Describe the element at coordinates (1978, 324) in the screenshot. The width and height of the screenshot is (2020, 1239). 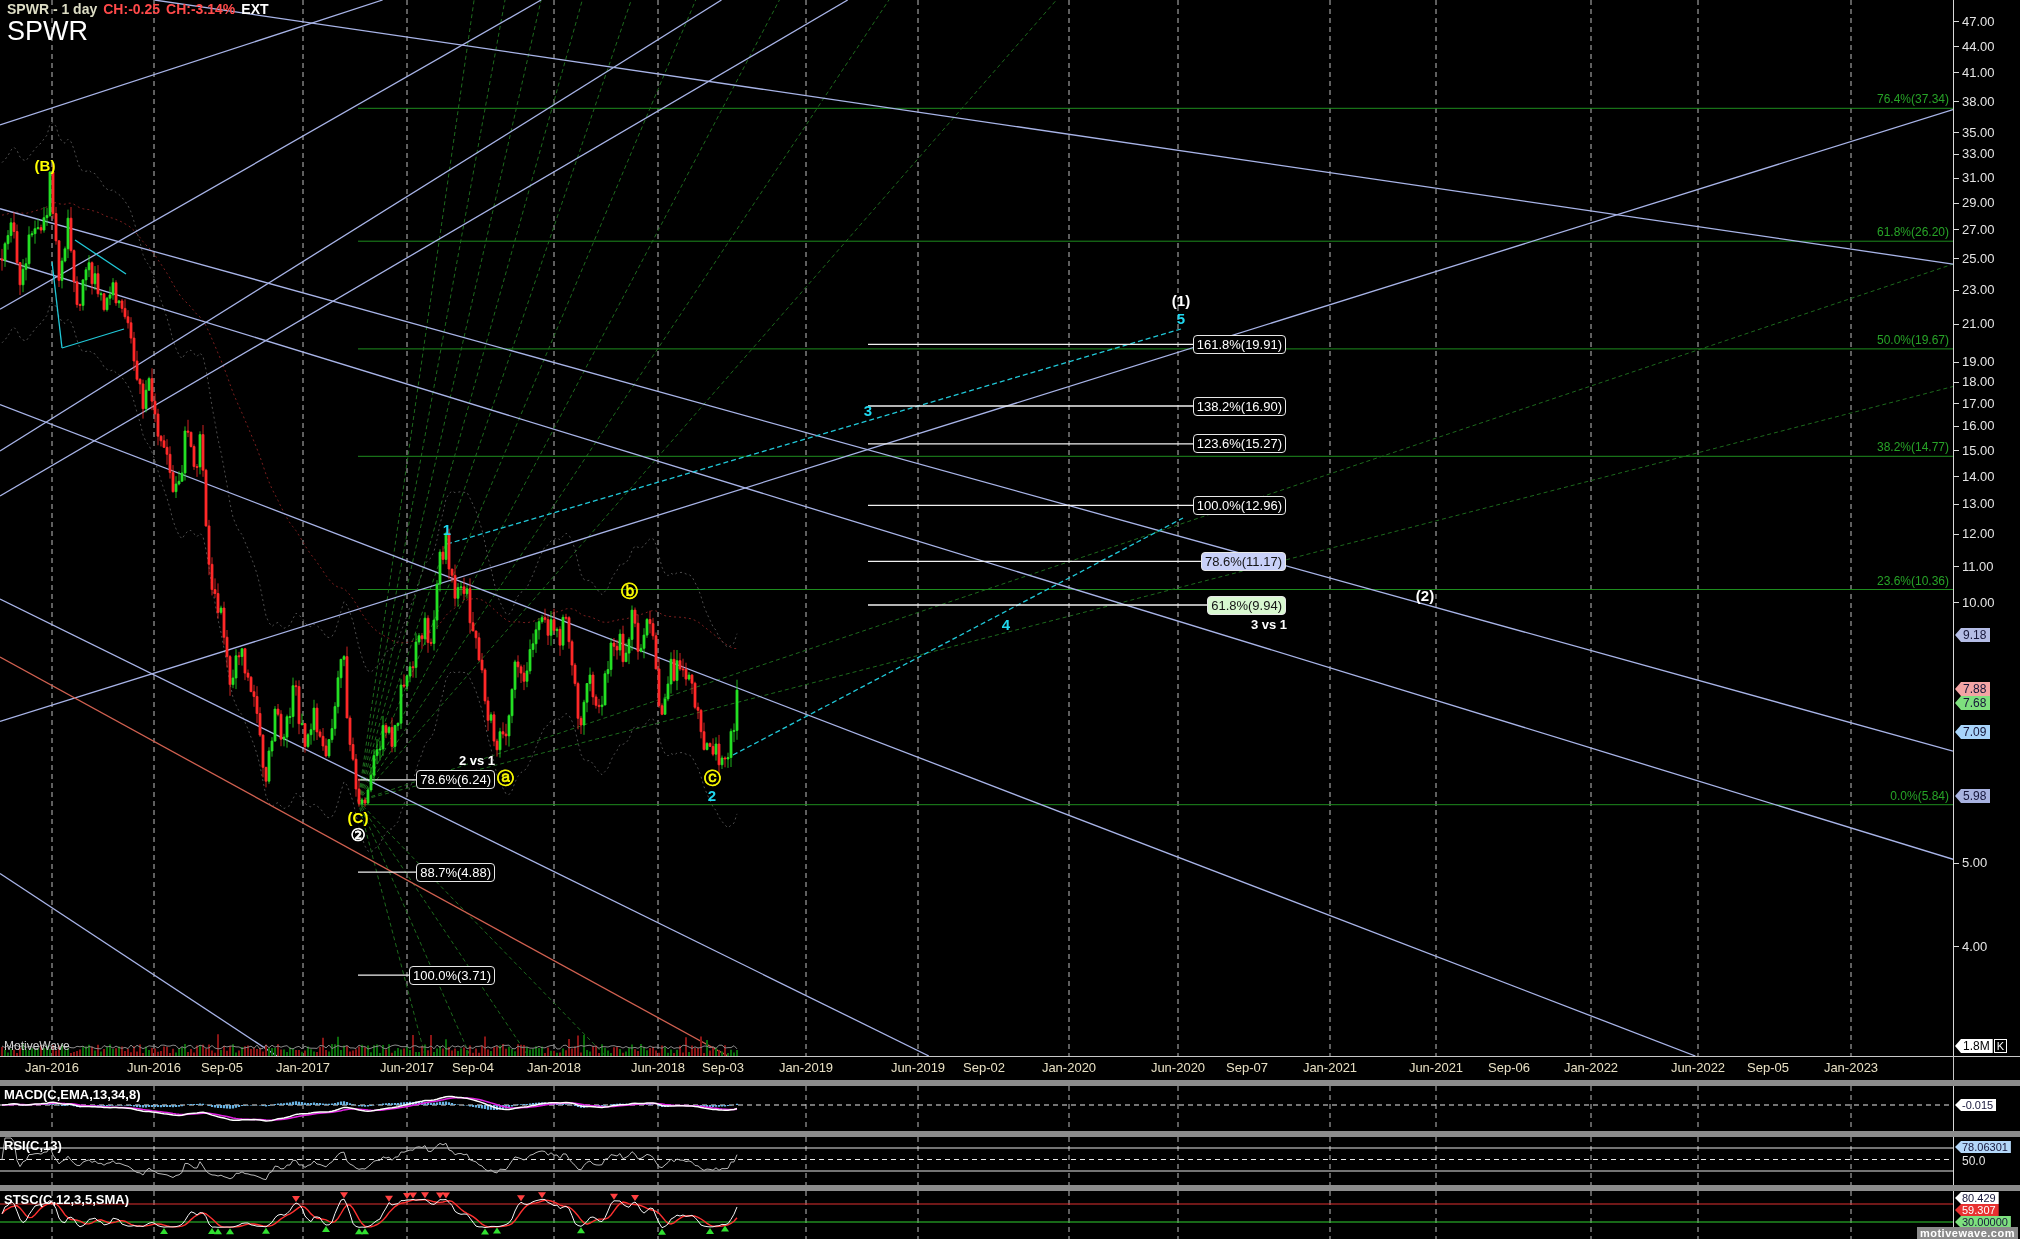
I see `price-tick-label: 21.00` at that location.